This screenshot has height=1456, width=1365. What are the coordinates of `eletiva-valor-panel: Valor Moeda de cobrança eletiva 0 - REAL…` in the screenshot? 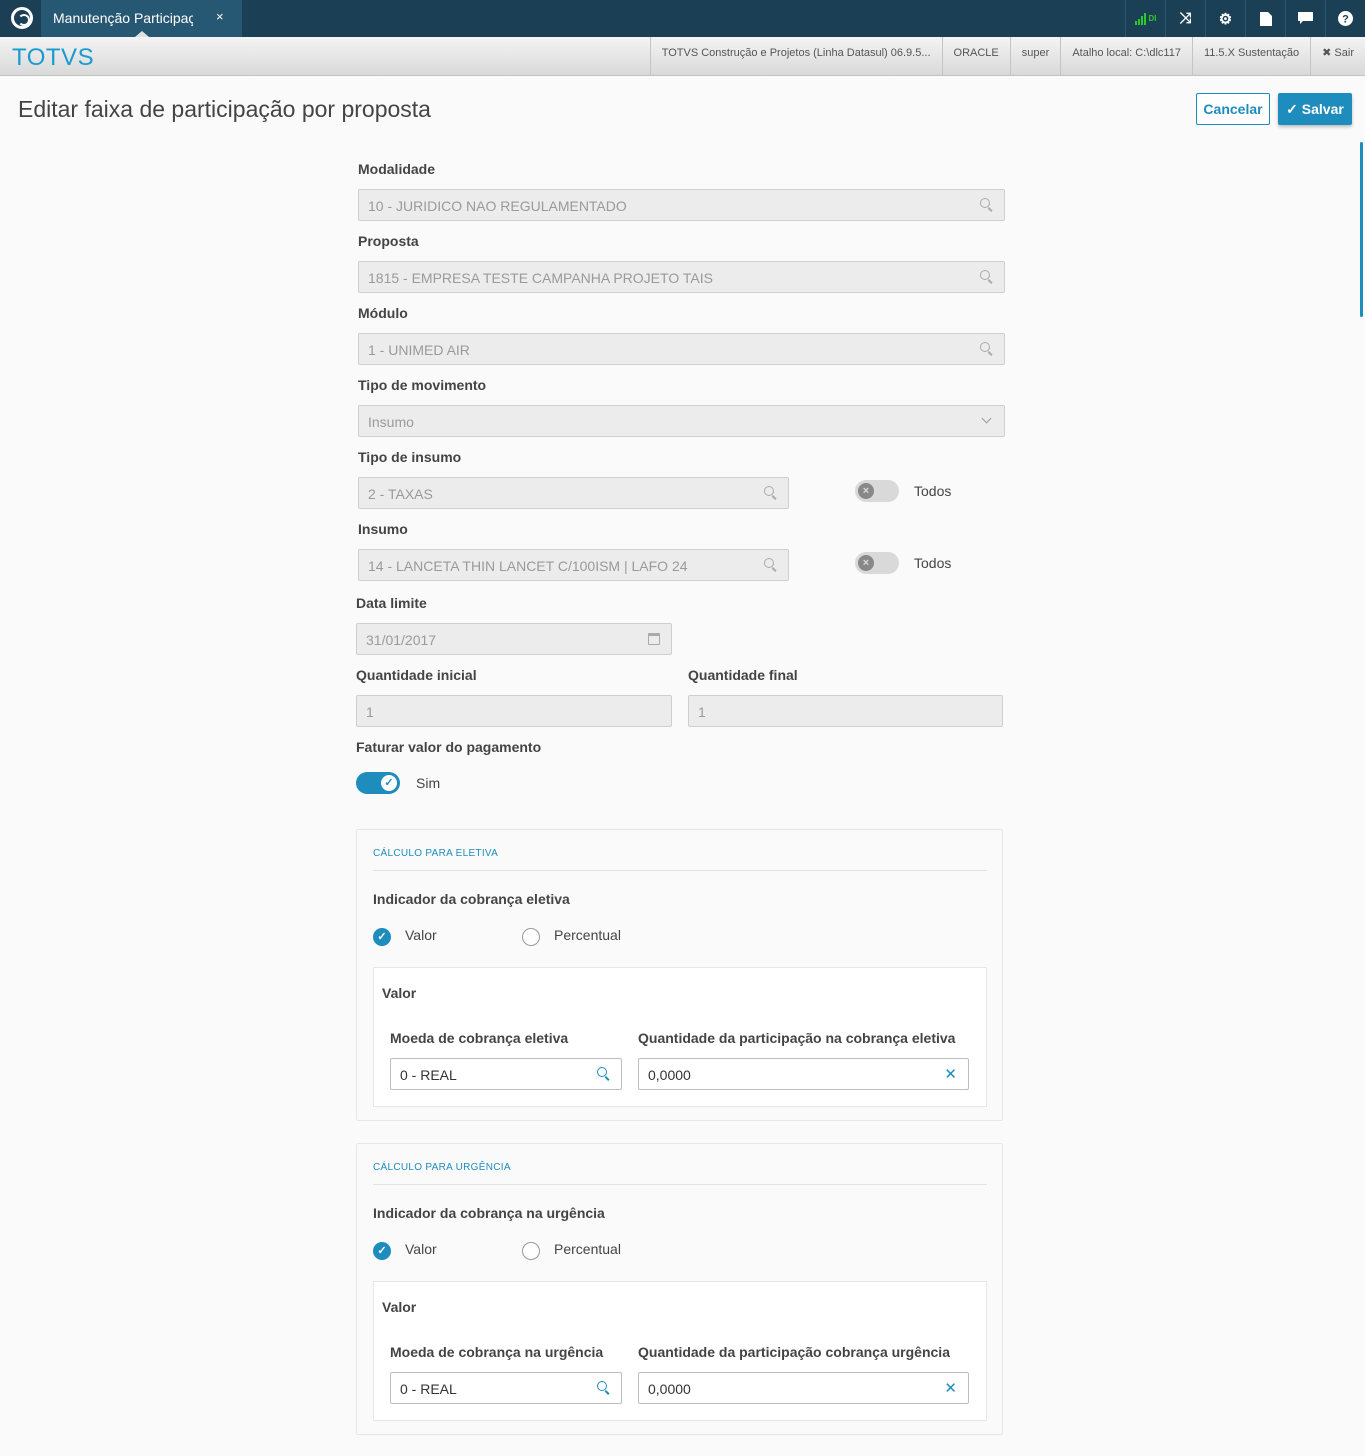 It's located at (680, 1037).